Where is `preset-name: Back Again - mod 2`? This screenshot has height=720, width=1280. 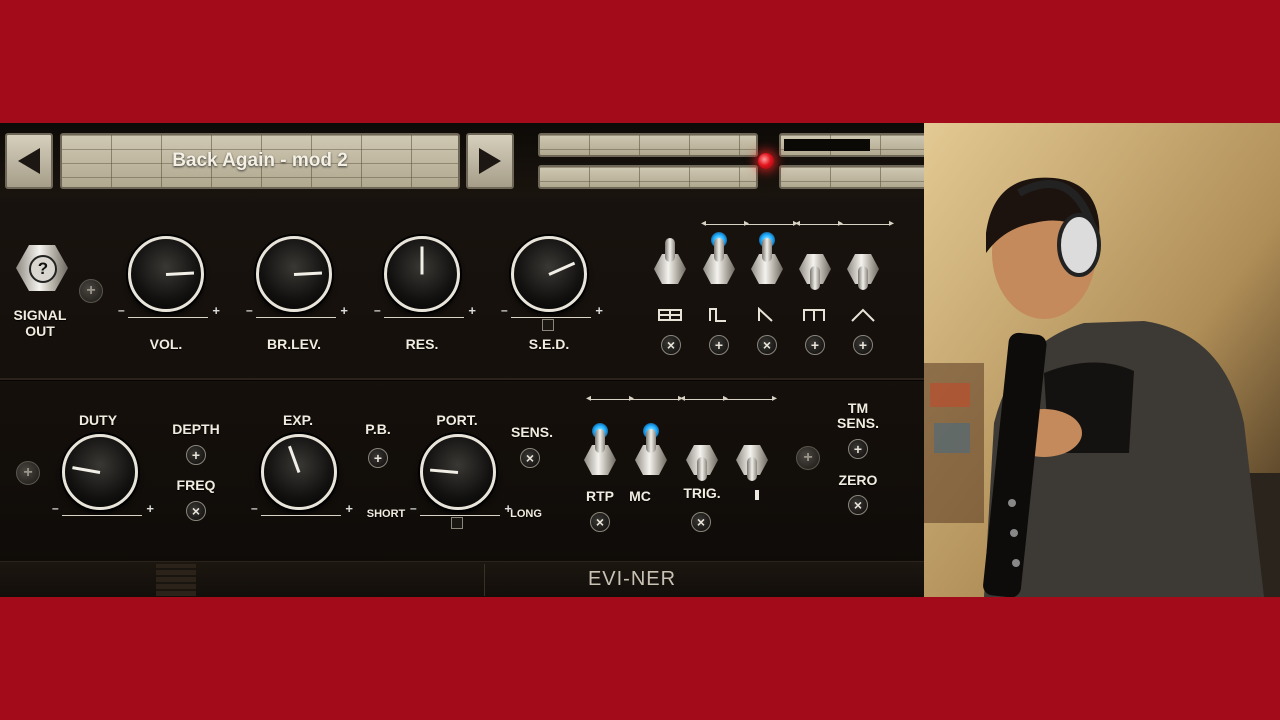 preset-name: Back Again - mod 2 is located at coordinates (260, 160).